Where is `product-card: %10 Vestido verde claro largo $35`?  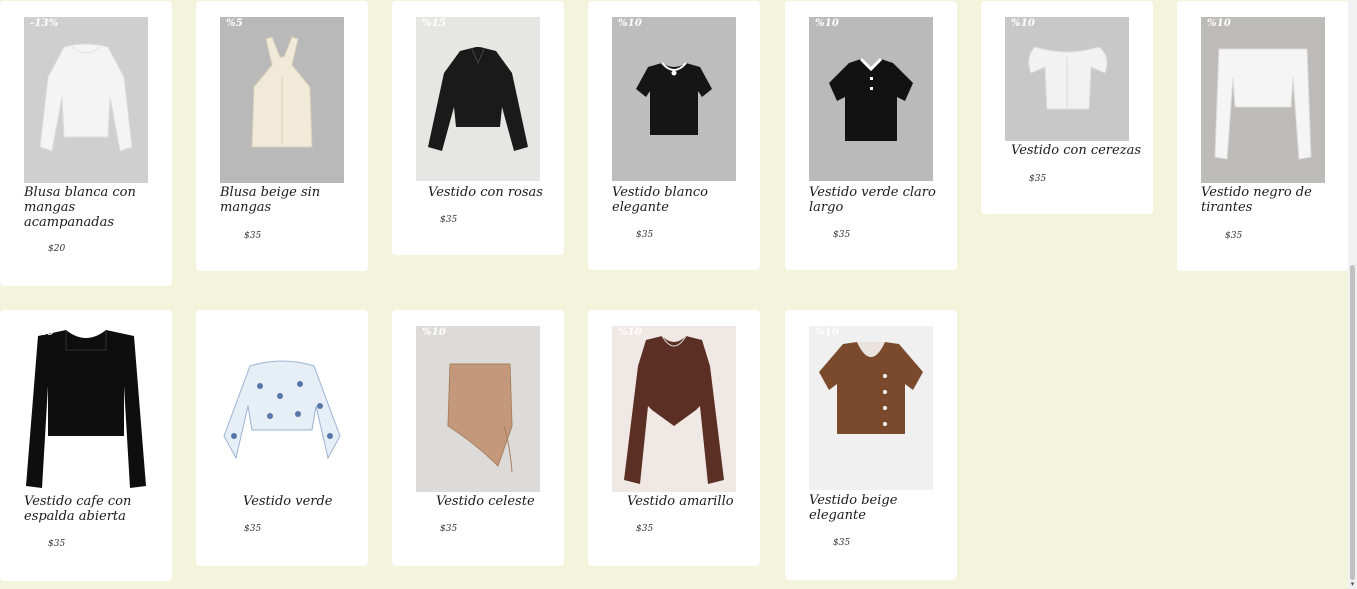
product-card: %10 Vestido verde claro largo $35 is located at coordinates (871, 135).